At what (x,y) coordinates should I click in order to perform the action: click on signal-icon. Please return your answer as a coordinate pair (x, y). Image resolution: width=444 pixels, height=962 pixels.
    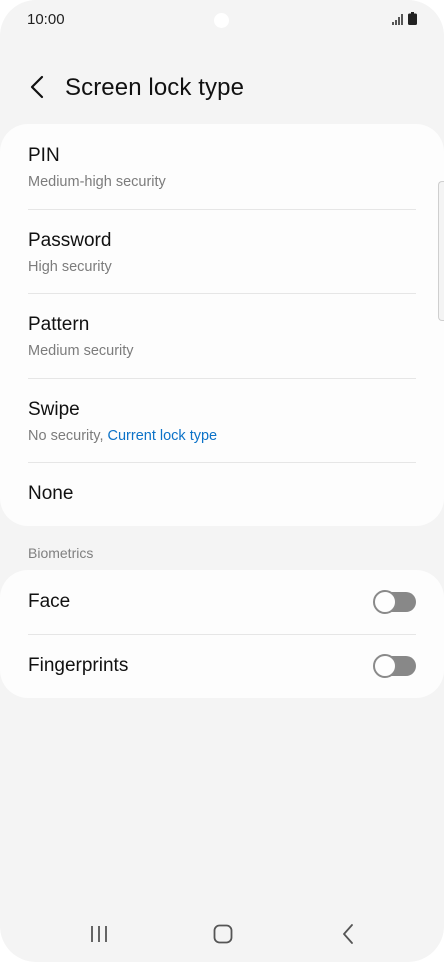
    Looking at the image, I should click on (397, 19).